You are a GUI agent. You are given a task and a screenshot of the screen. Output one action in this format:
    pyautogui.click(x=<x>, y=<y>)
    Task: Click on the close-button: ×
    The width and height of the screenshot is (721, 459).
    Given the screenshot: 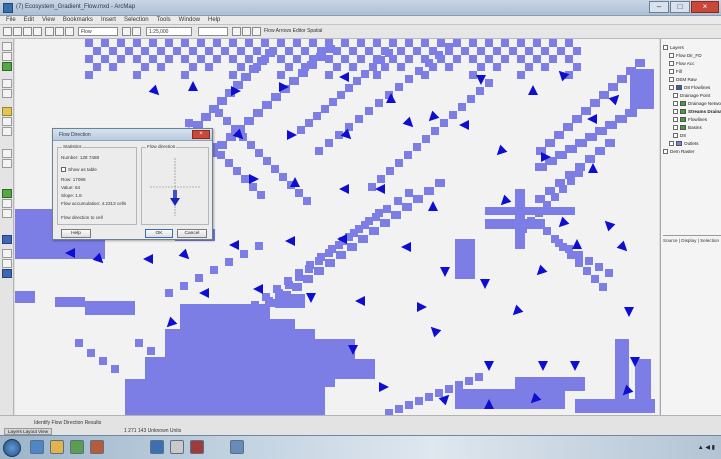 What is the action you would take?
    pyautogui.click(x=705, y=7)
    